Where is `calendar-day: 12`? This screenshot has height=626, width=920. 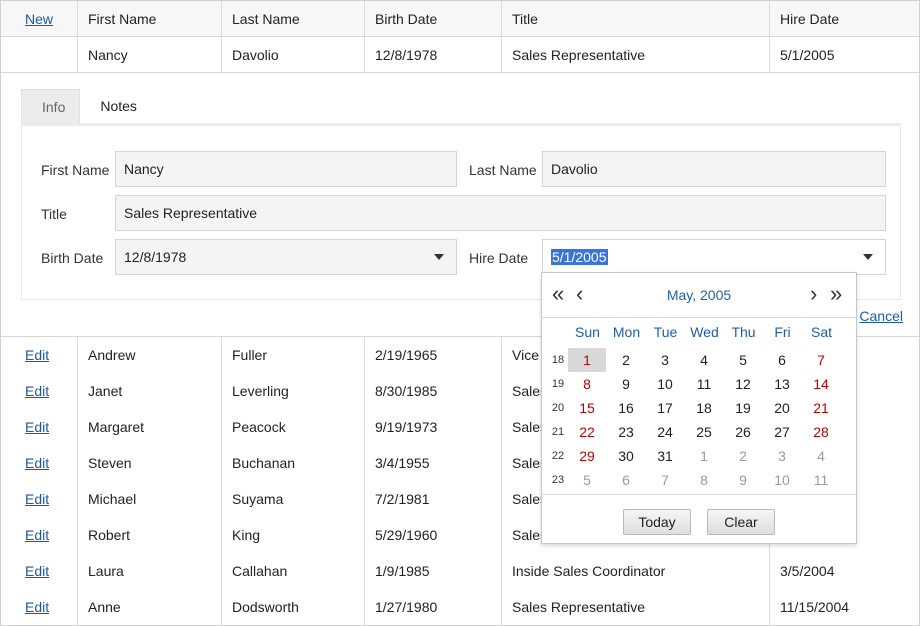
calendar-day: 12 is located at coordinates (743, 384).